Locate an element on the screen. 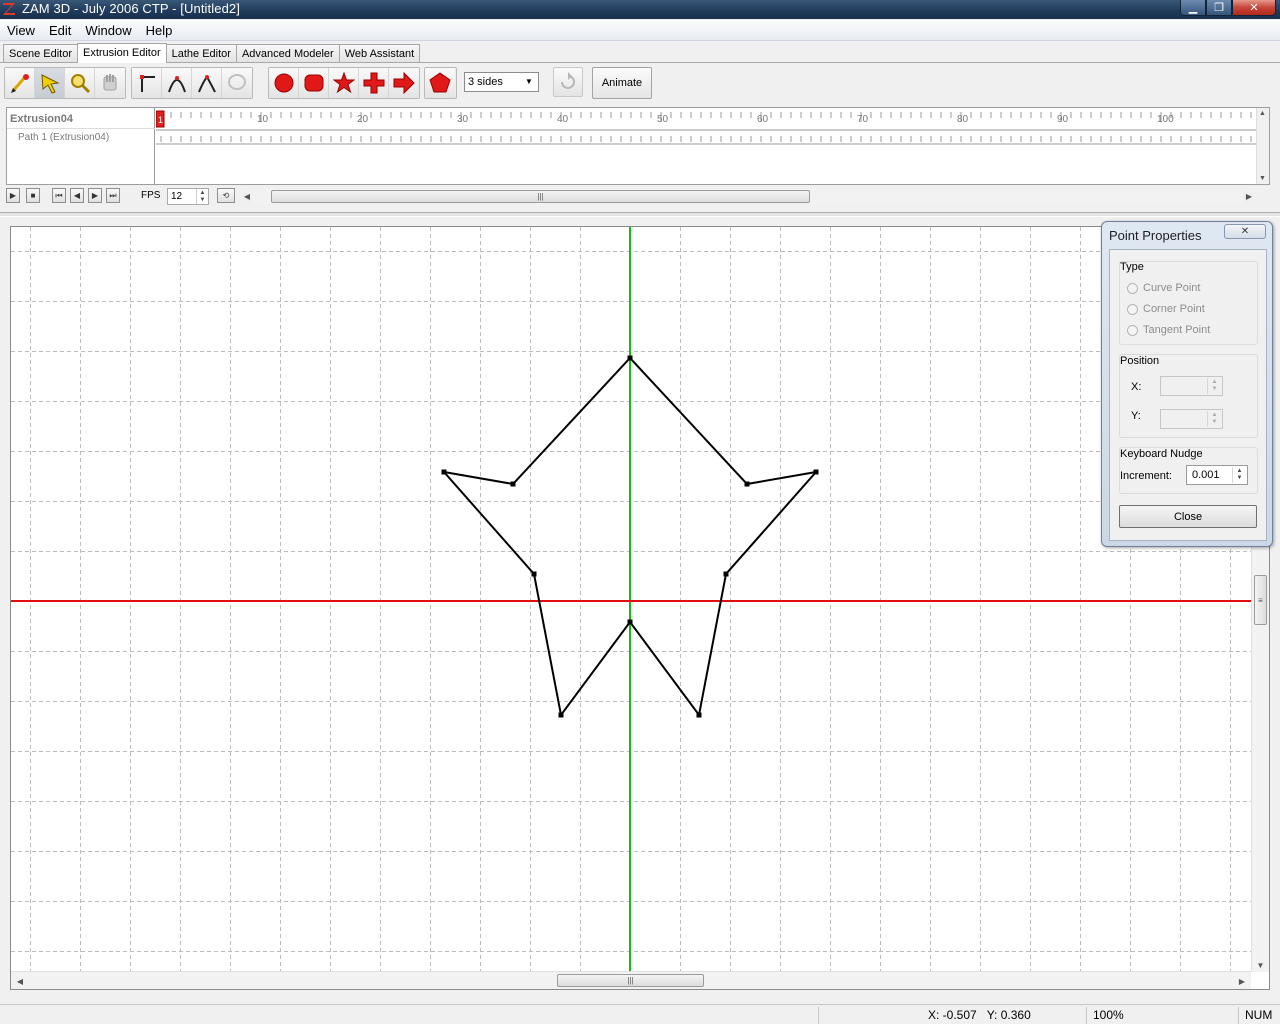  toolbar: 3 sides ▼ Animate is located at coordinates (640, 83).